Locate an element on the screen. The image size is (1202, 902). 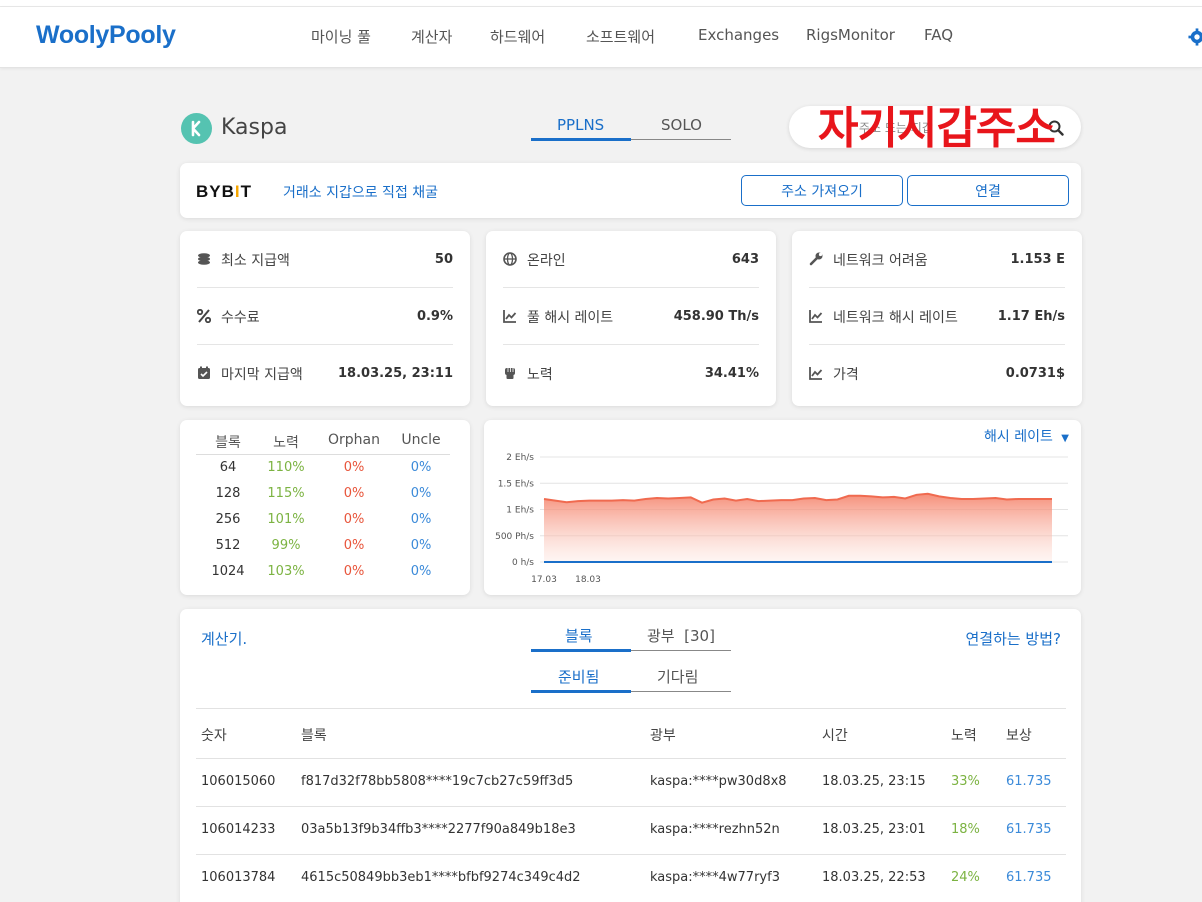
mode-tabs: PPLNS SOLO is located at coordinates (631, 126).